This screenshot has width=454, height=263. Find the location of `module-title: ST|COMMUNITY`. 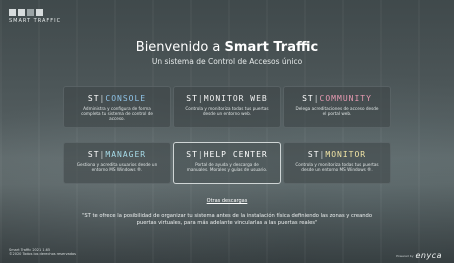

module-title: ST|COMMUNITY is located at coordinates (337, 98).